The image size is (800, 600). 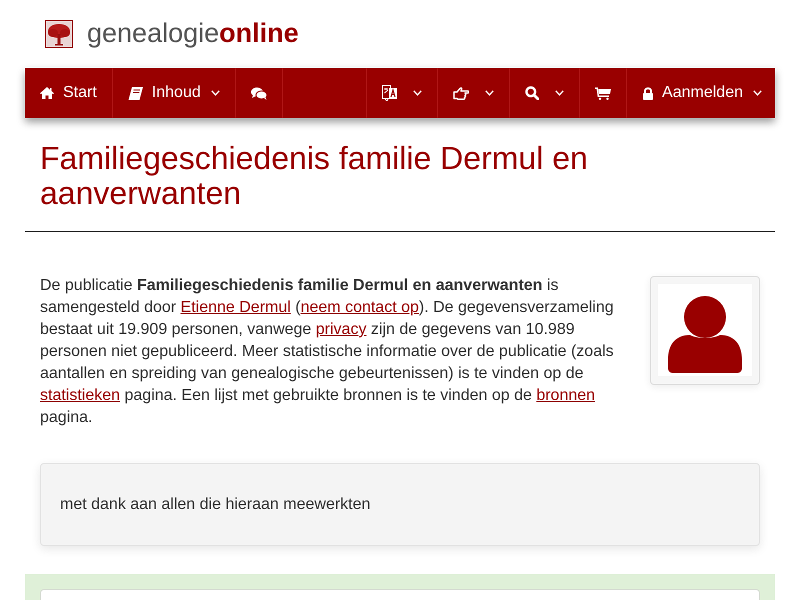 I want to click on home-icon, so click(x=47, y=93).